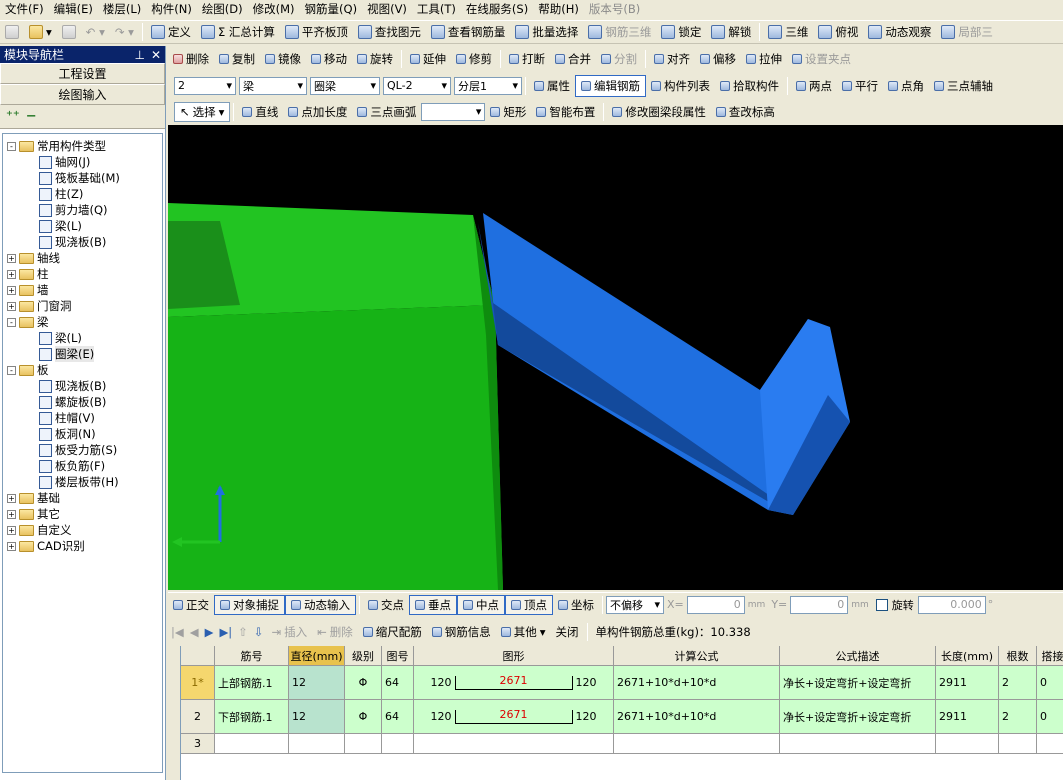  What do you see at coordinates (289, 632) in the screenshot?
I see `insert-row-button: ⇥ 插入` at bounding box center [289, 632].